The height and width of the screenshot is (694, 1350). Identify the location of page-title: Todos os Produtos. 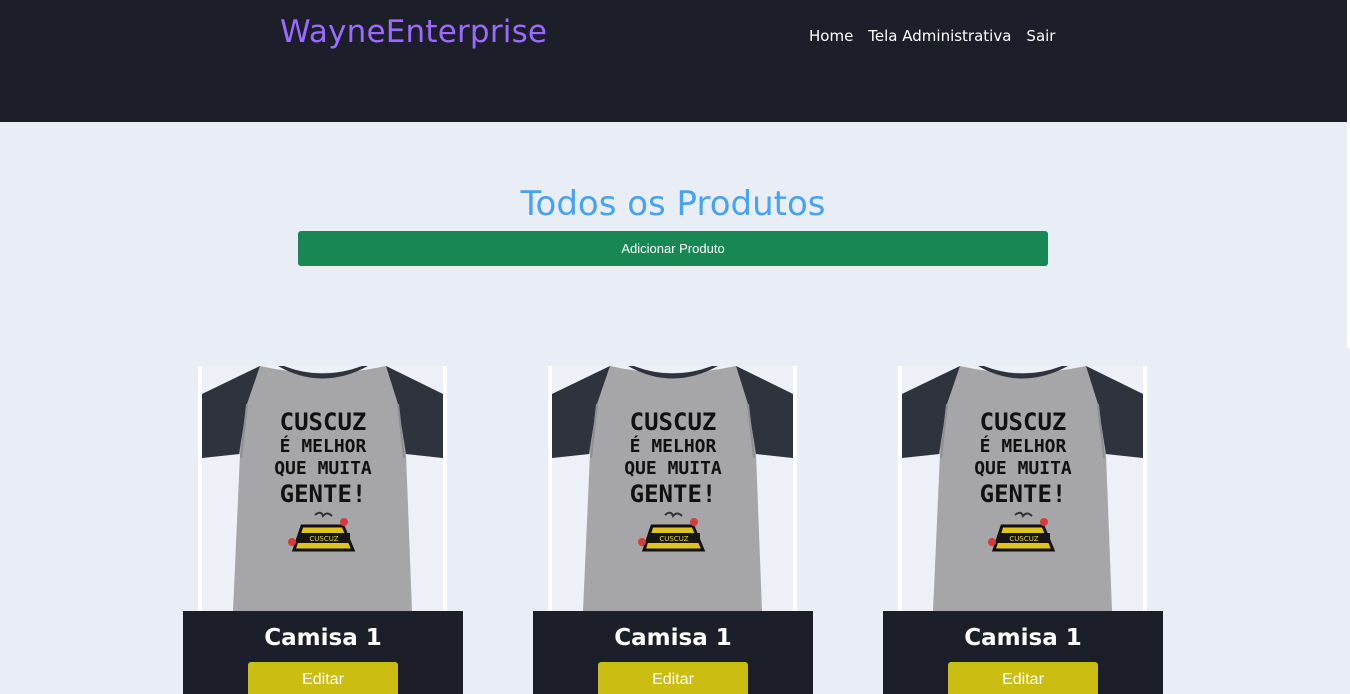
(673, 204).